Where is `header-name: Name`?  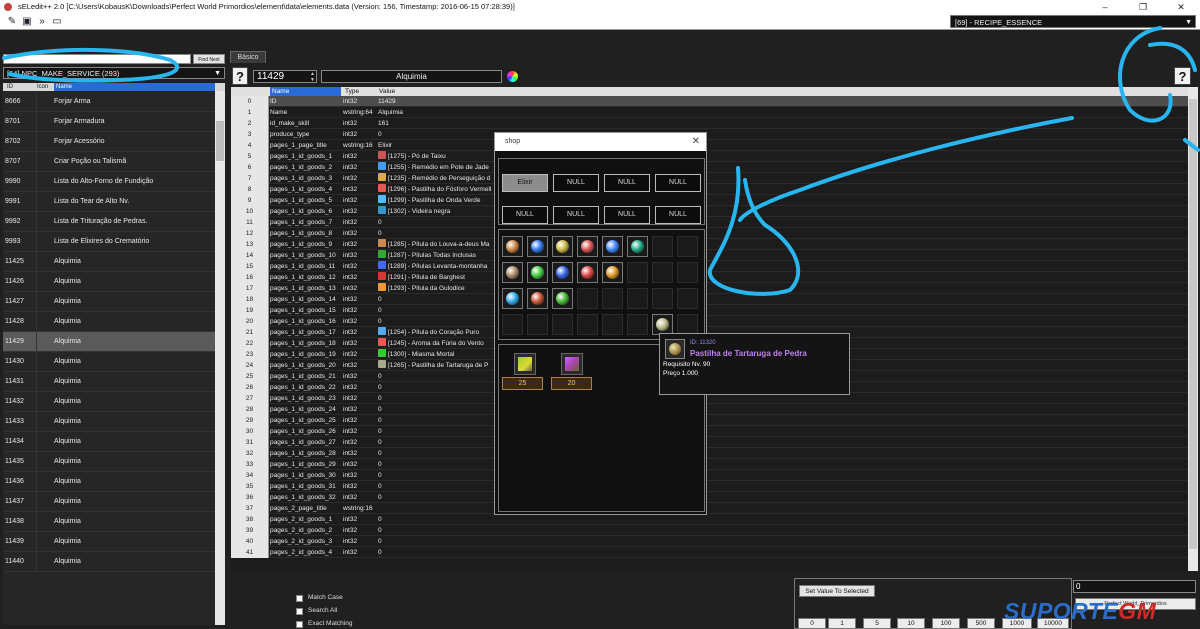
header-name: Name is located at coordinates (134, 87).